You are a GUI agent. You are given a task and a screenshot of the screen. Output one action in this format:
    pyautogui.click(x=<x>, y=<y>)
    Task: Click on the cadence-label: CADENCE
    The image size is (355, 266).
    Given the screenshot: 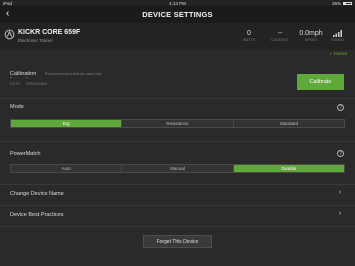 What is the action you would take?
    pyautogui.click(x=280, y=40)
    